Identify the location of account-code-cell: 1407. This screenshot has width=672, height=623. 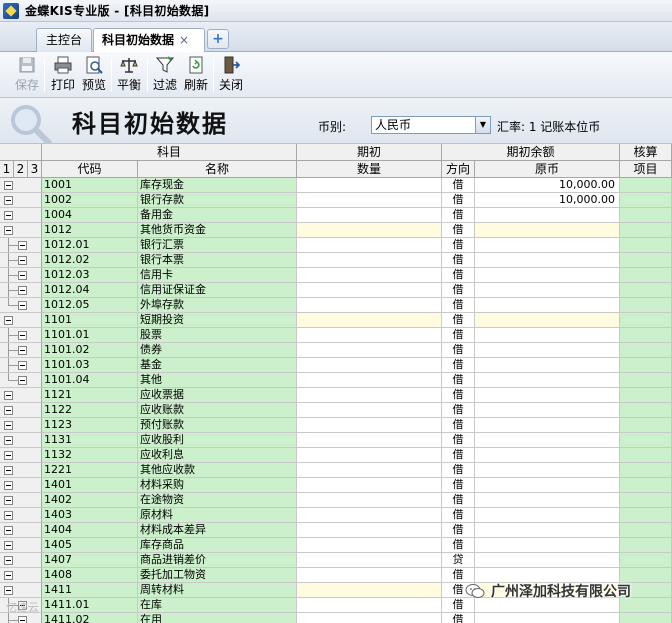
(90, 560).